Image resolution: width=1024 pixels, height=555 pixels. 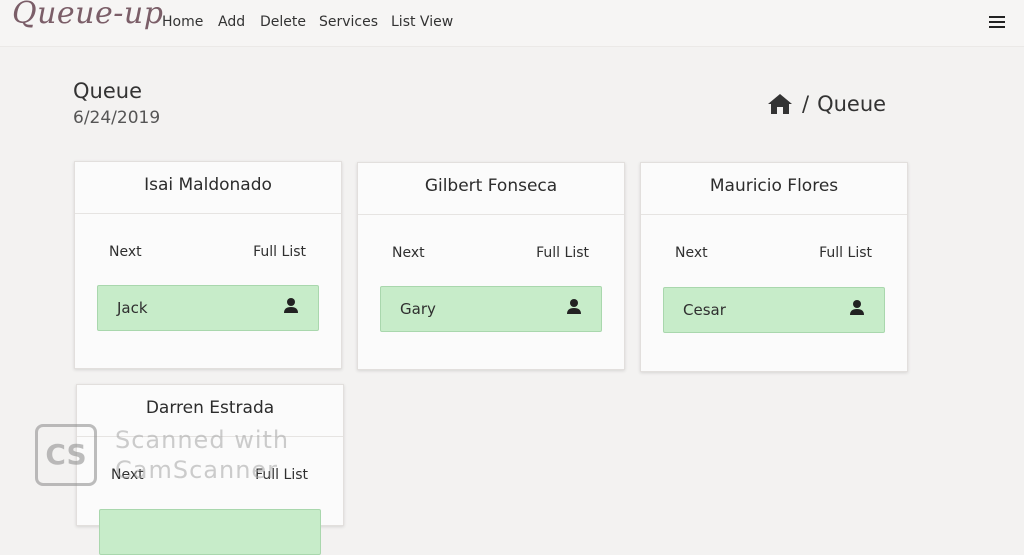 I want to click on queue-card: Darren Estrada Next Full List, so click(x=210, y=469).